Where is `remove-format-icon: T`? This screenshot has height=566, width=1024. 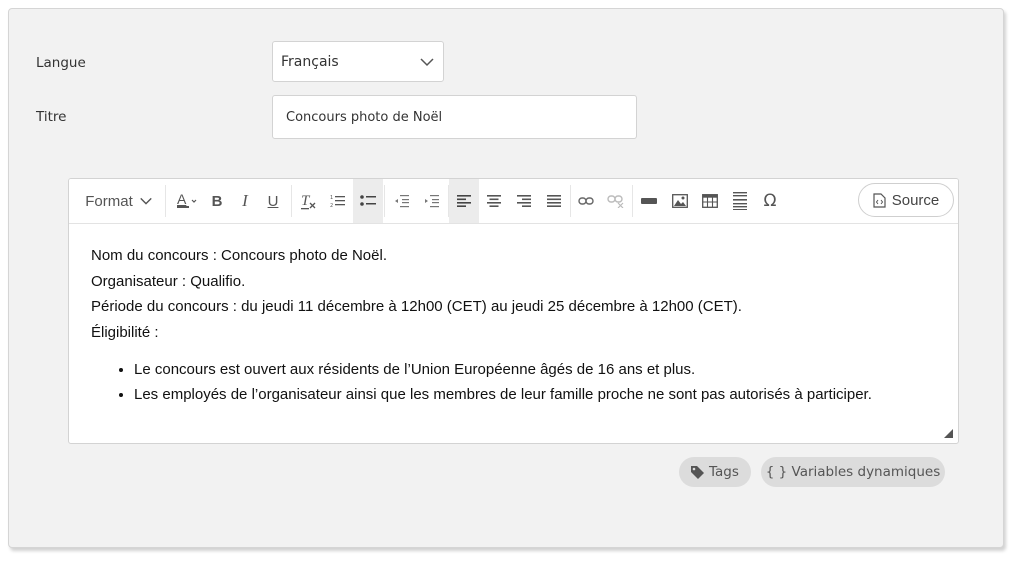
remove-format-icon: T is located at coordinates (308, 201).